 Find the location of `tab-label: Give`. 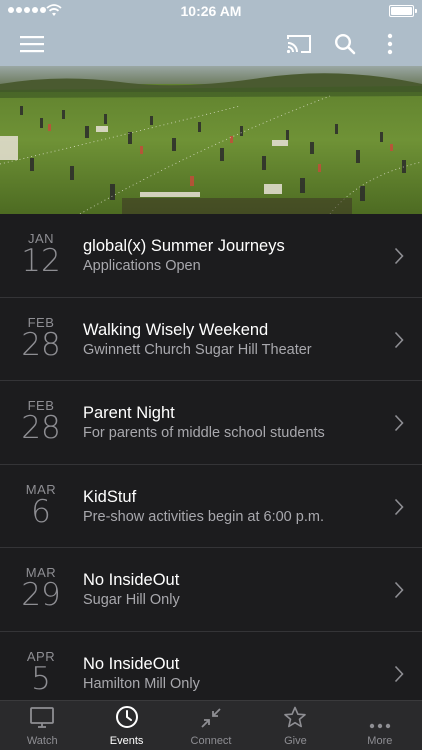

tab-label: Give is located at coordinates (295, 741).